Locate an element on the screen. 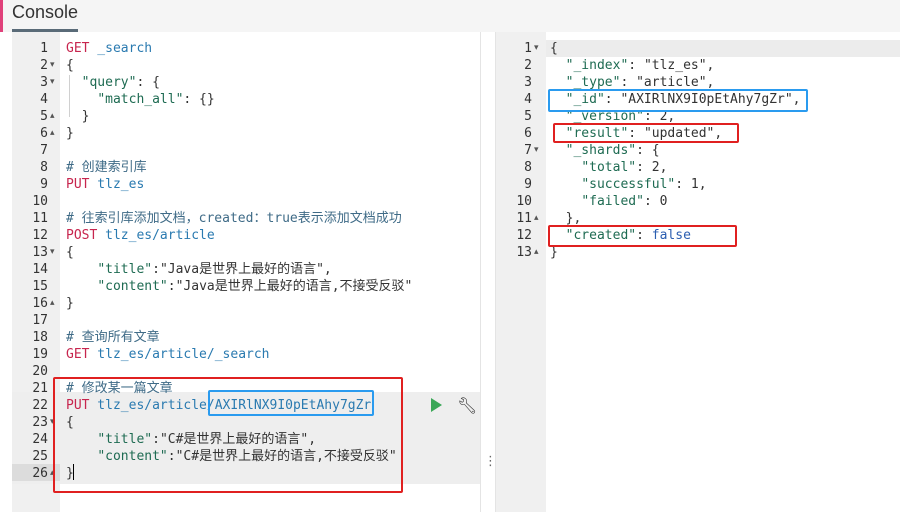  code-line: 8 "total": 2, is located at coordinates (698, 167).